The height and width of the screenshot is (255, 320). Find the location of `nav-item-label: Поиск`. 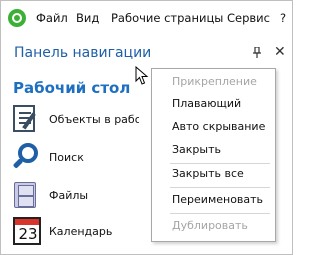

nav-item-label: Поиск is located at coordinates (66, 157).